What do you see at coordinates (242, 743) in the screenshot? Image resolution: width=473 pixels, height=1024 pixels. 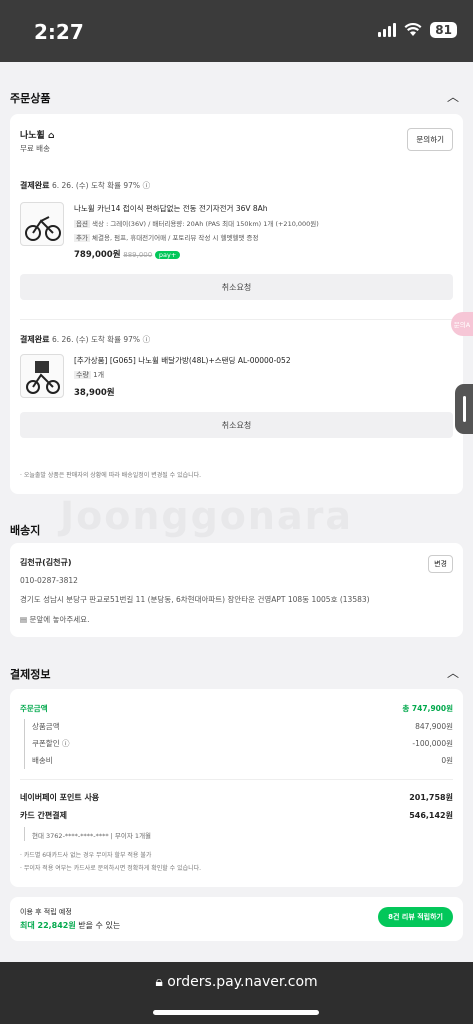 I see `payment-row-coupon: 쿠폰할인 ⓘ -100,000원` at bounding box center [242, 743].